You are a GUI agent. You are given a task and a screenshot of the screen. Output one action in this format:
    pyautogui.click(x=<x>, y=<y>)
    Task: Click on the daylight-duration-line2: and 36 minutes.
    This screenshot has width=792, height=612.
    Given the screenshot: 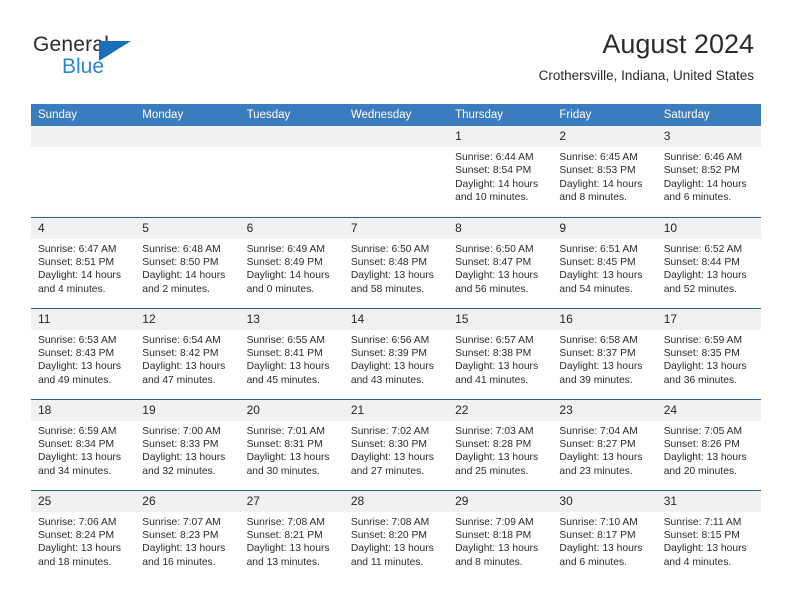 What is the action you would take?
    pyautogui.click(x=700, y=380)
    